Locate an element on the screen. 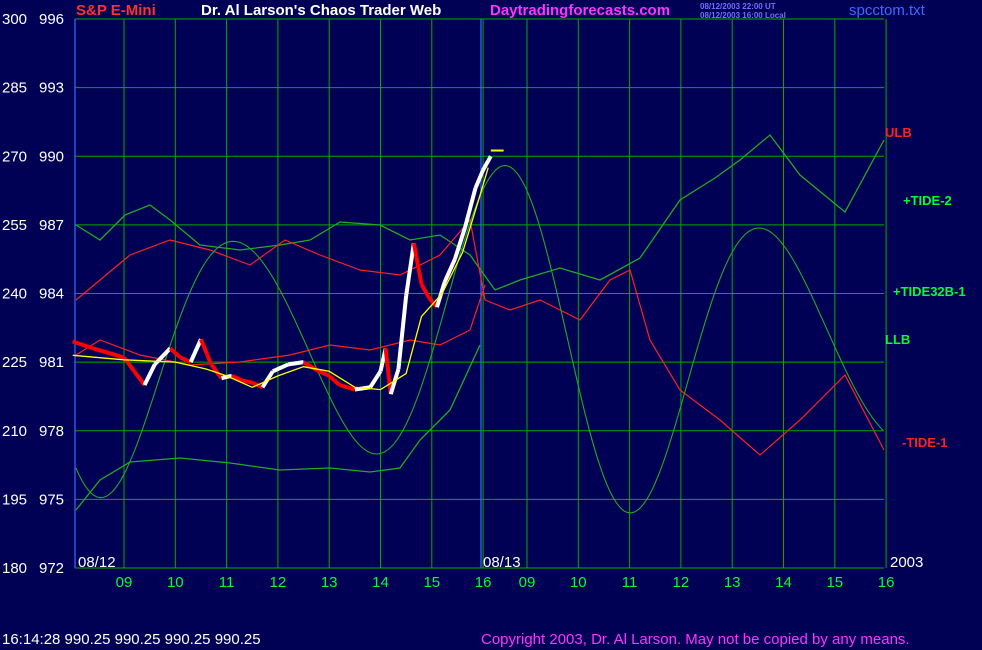 This screenshot has height=650, width=982. y-left-tick: 300 is located at coordinates (14, 19).